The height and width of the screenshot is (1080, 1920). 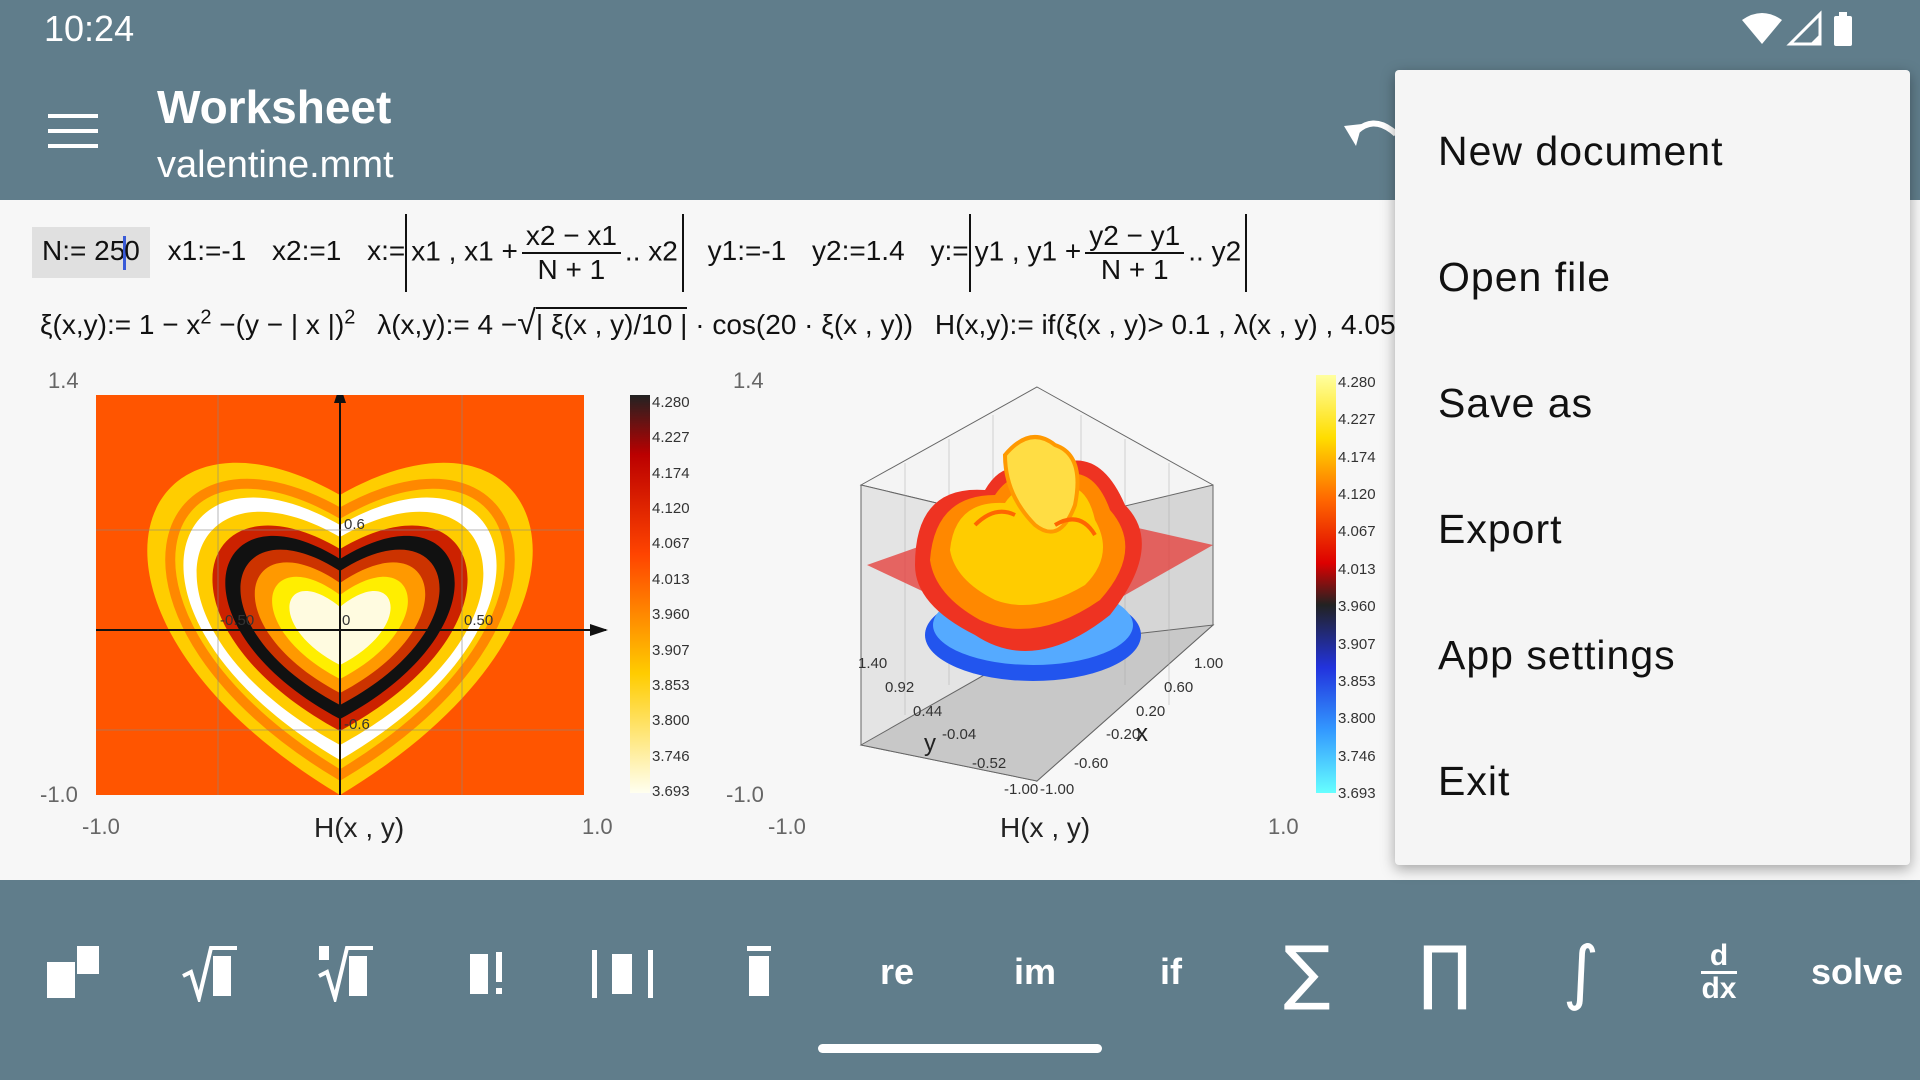 I want to click on right-ytick-5: -1.00, so click(x=1021, y=789).